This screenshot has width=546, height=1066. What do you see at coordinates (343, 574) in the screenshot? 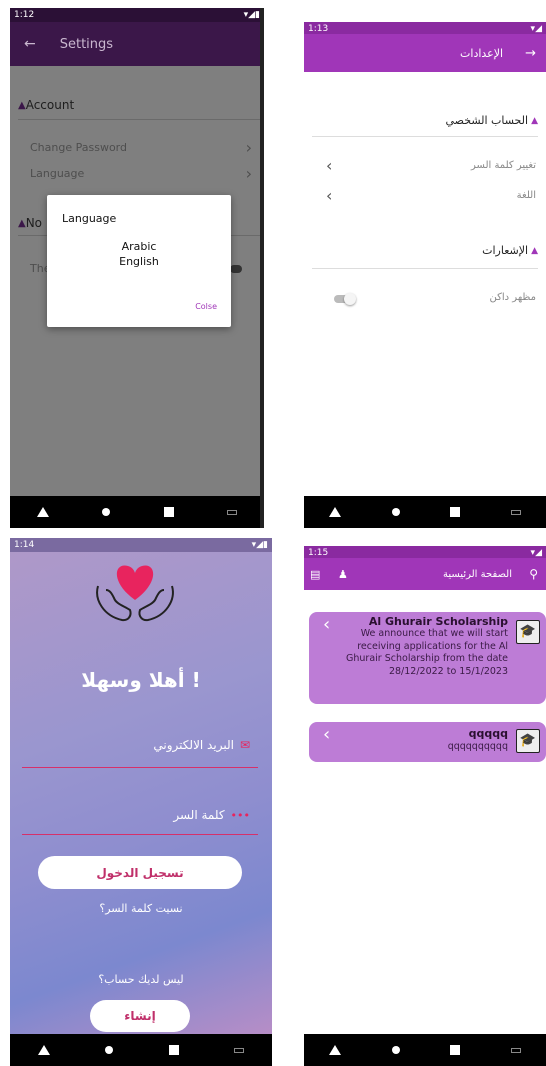
I see `bell-icon: ♟` at bounding box center [343, 574].